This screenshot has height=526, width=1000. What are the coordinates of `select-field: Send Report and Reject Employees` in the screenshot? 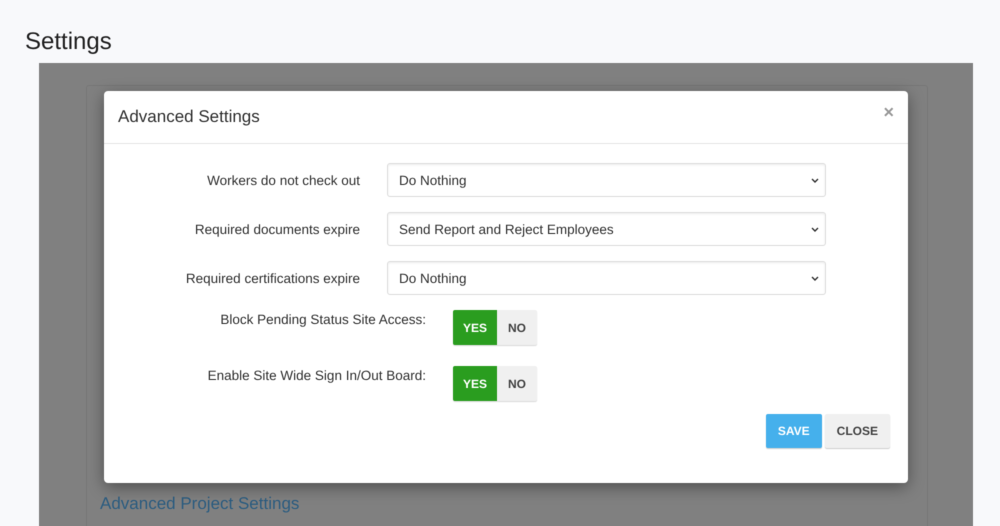 It's located at (606, 229).